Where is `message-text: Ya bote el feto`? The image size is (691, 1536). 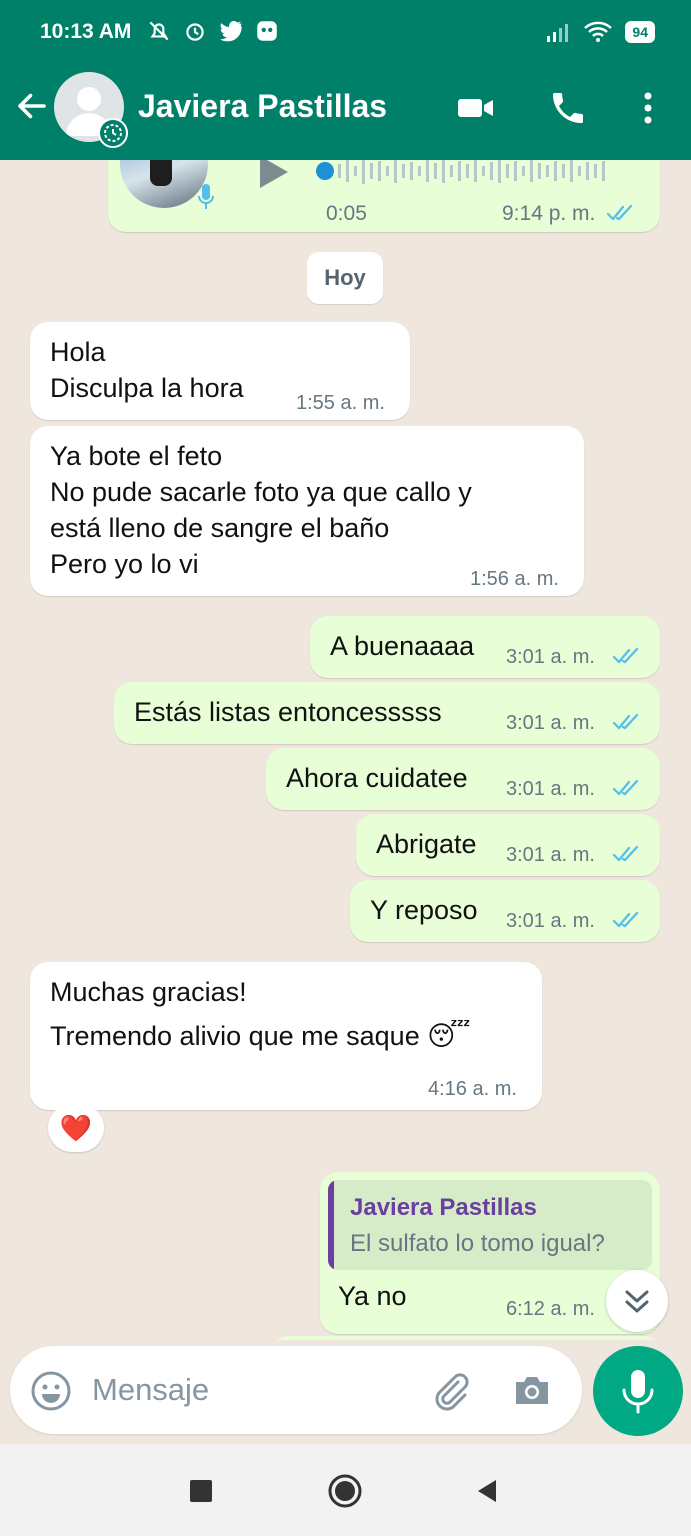 message-text: Ya bote el feto is located at coordinates (136, 456).